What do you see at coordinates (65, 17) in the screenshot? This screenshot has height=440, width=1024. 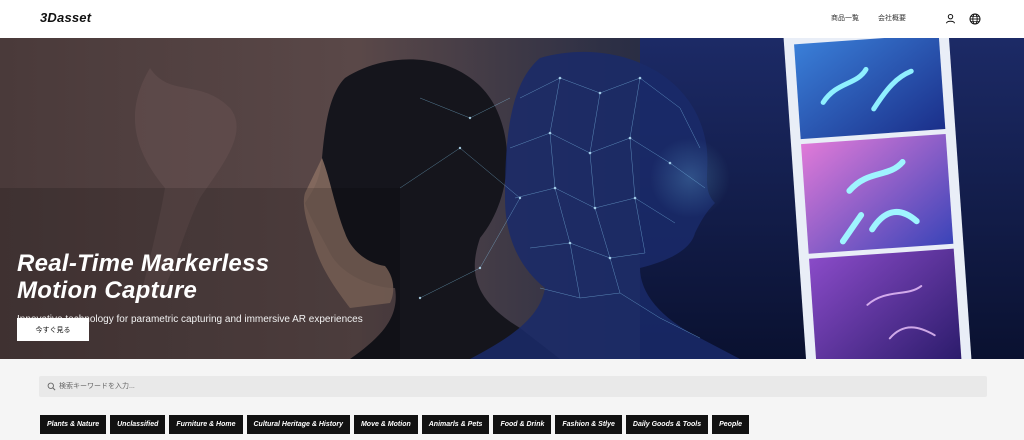 I see `site-logo: 3Dasset` at bounding box center [65, 17].